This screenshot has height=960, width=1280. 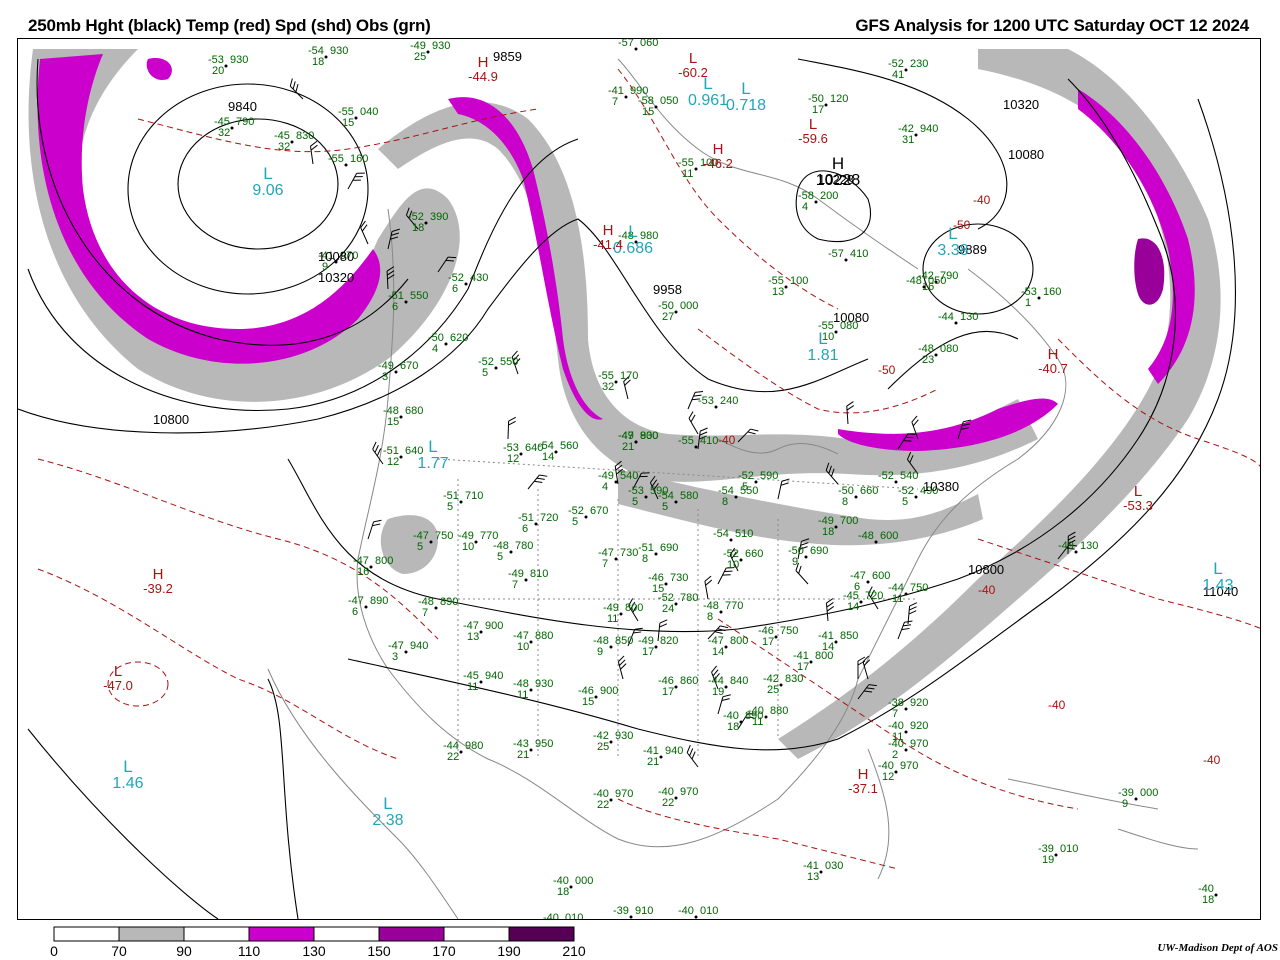 I want to click on obs-dewpoint-depression: 21, so click(x=653, y=762).